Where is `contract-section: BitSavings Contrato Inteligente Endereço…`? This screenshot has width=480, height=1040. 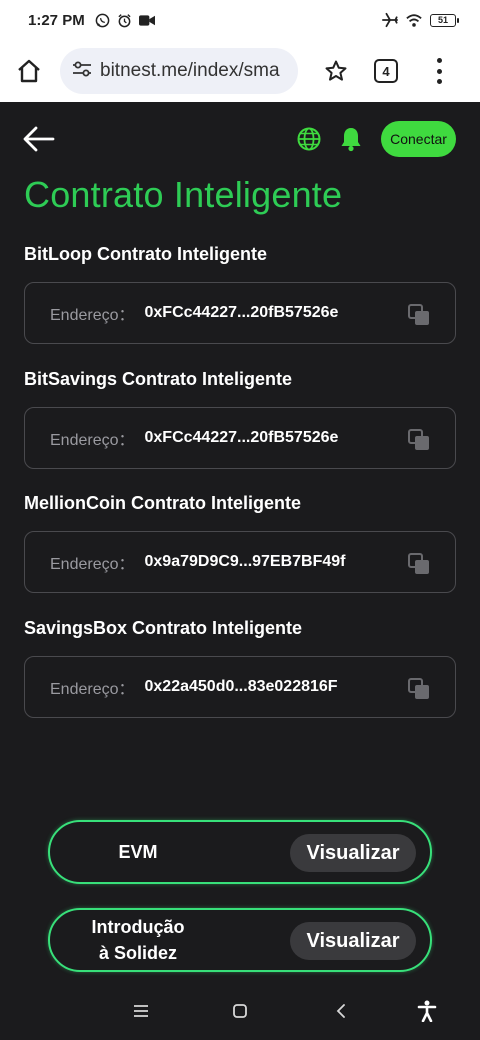 contract-section: BitSavings Contrato Inteligente Endereço… is located at coordinates (240, 419).